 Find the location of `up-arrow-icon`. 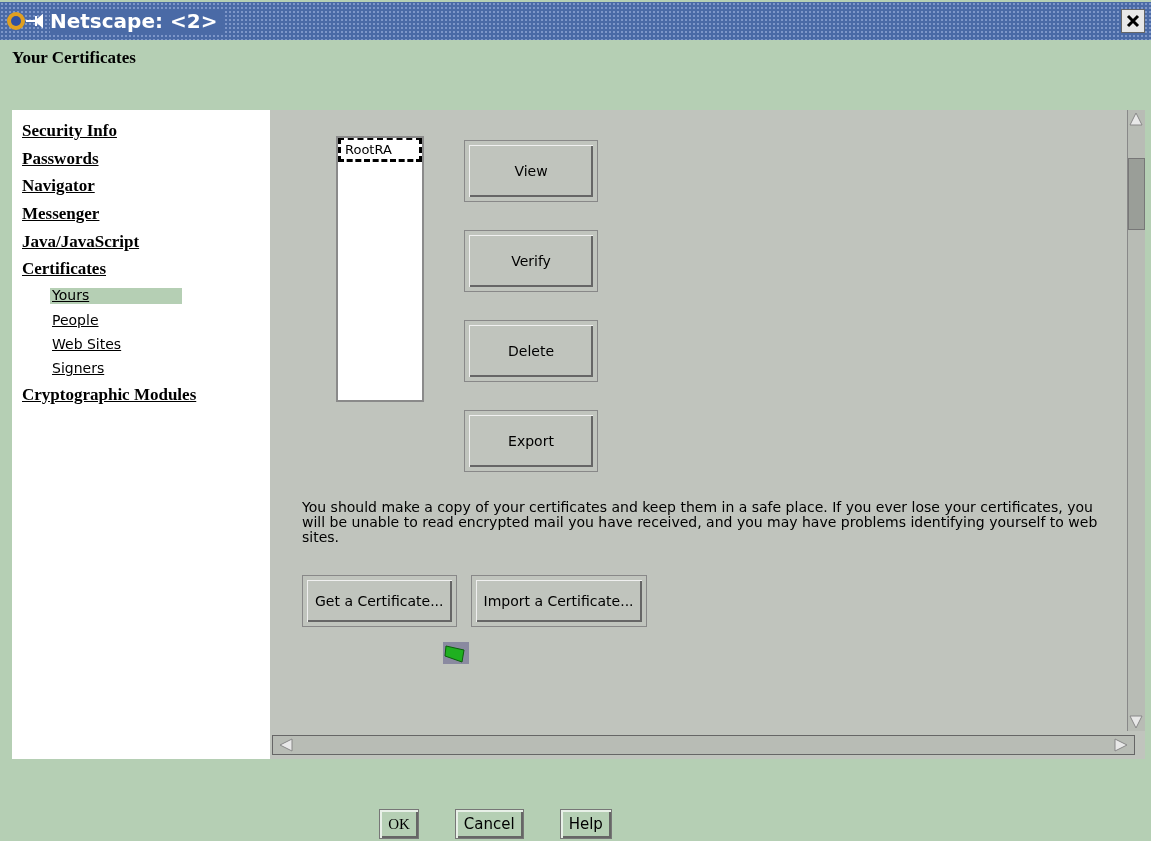

up-arrow-icon is located at coordinates (1136, 119).